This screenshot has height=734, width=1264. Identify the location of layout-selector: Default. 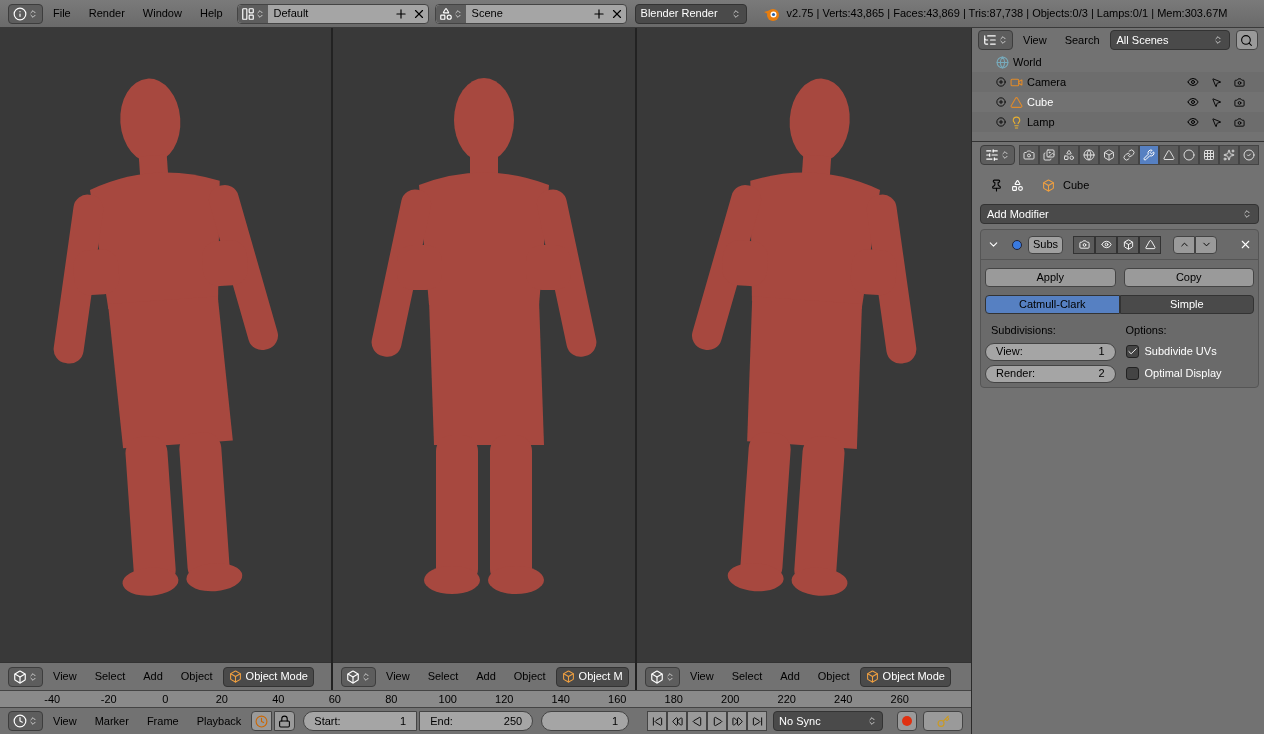
(332, 13).